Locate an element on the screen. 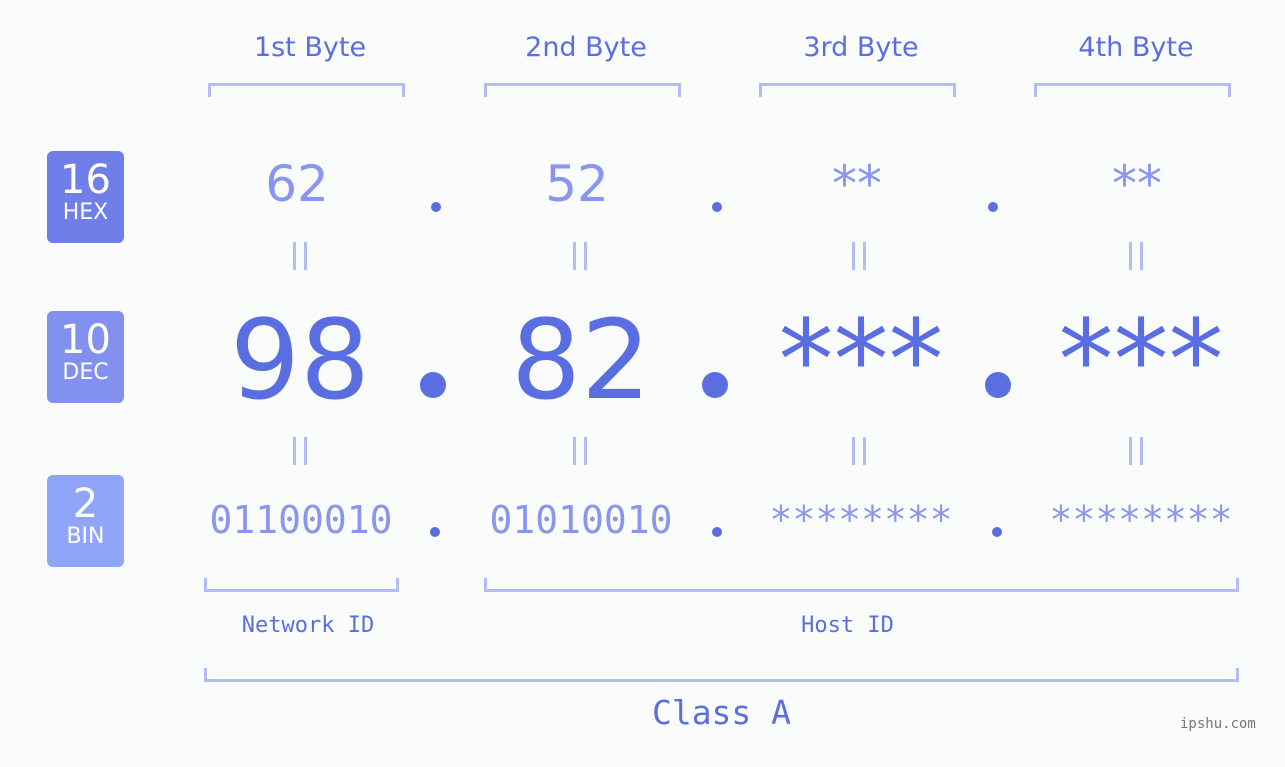 The height and width of the screenshot is (767, 1285). dec-byte-3: *** is located at coordinates (861, 360).